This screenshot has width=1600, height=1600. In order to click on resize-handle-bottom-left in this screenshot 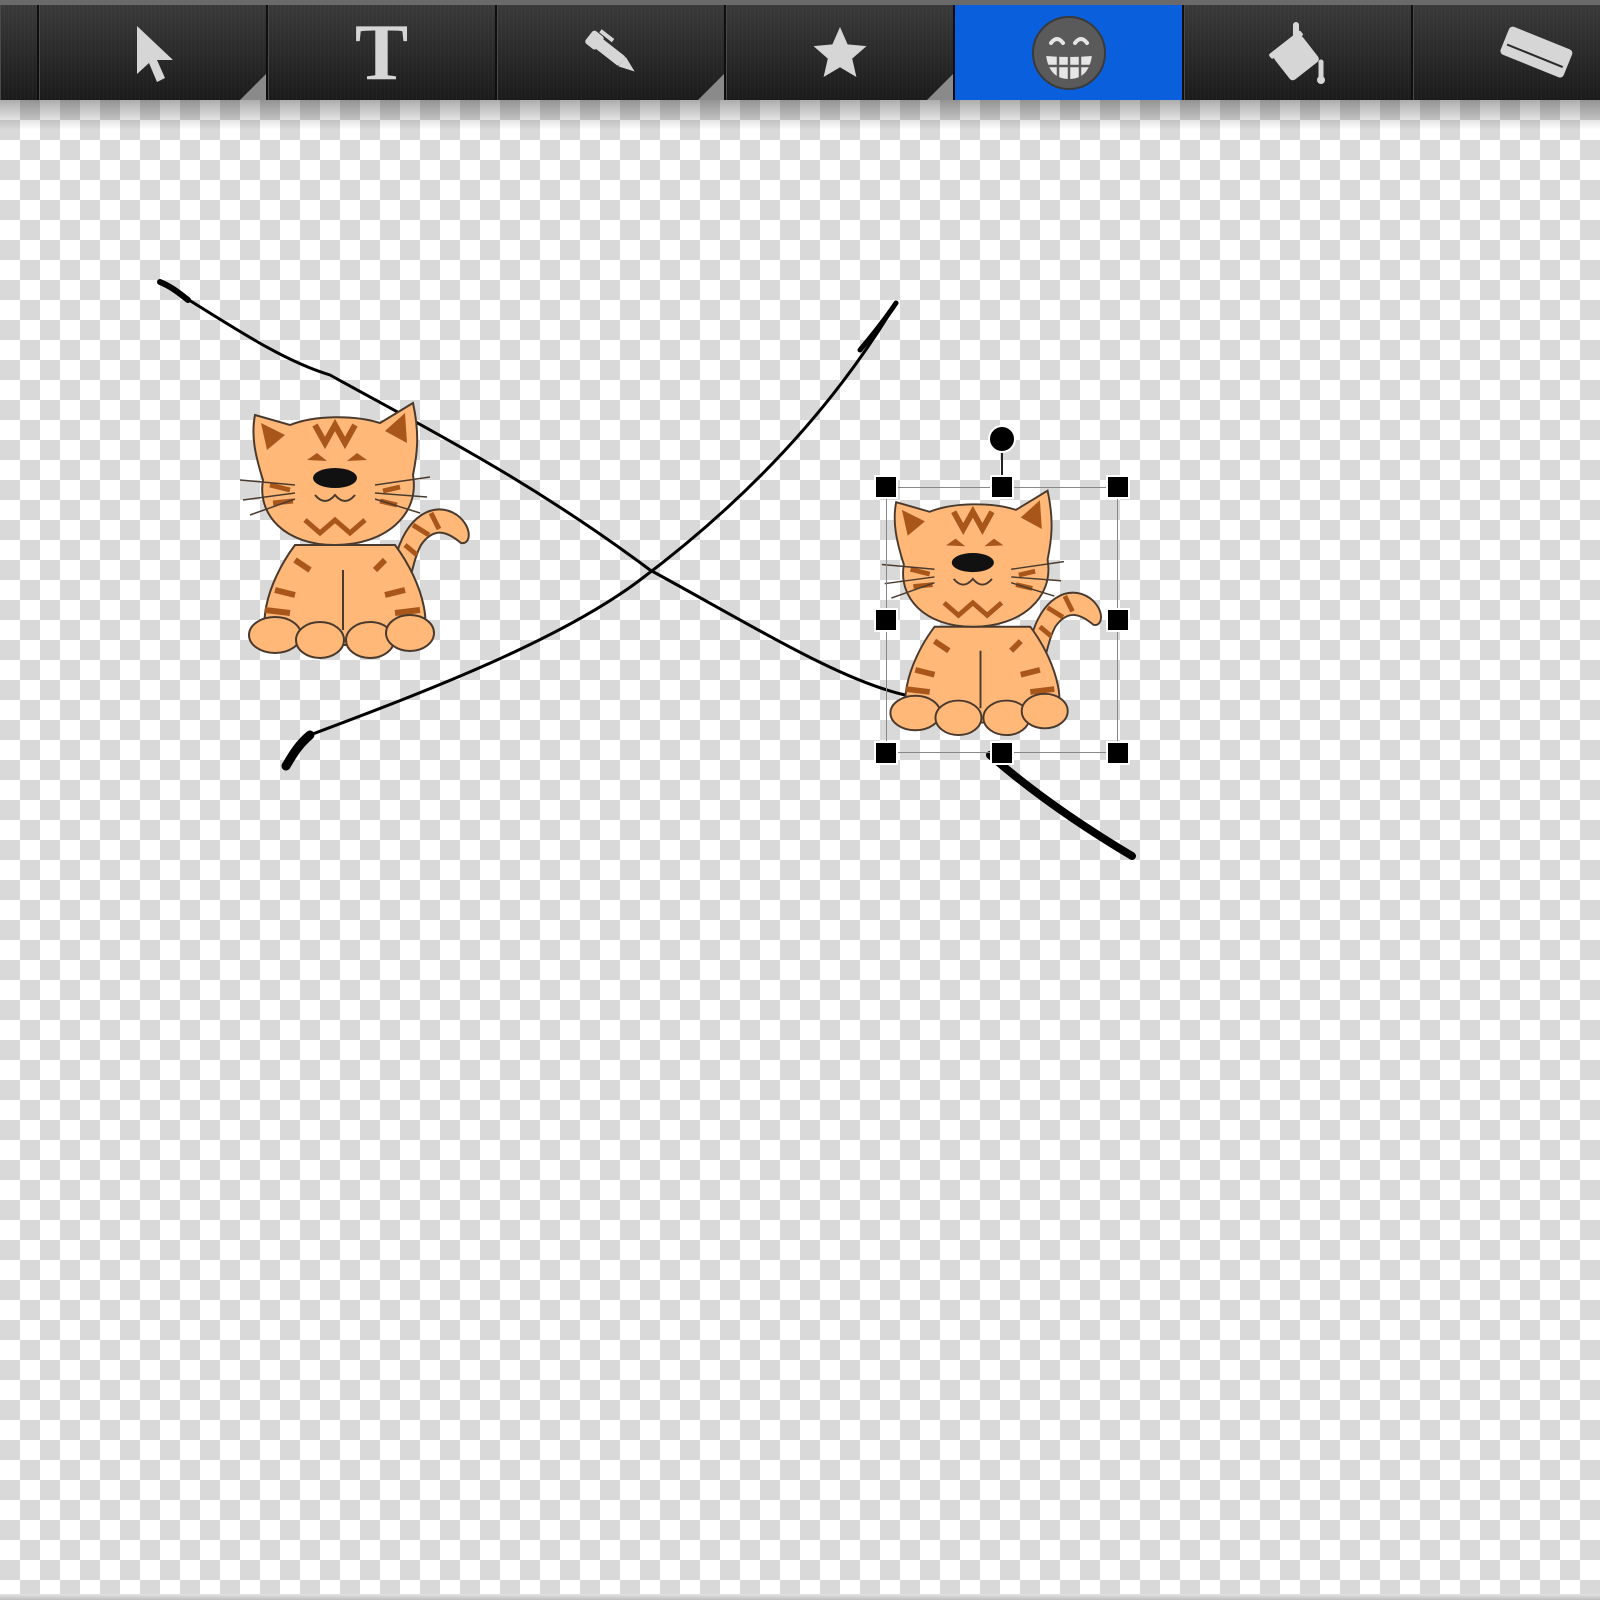, I will do `click(886, 753)`.